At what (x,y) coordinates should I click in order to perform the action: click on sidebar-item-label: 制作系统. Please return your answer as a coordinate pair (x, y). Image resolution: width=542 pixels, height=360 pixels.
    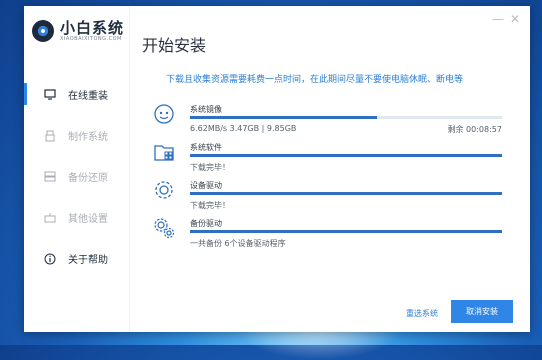
    Looking at the image, I should click on (88, 137).